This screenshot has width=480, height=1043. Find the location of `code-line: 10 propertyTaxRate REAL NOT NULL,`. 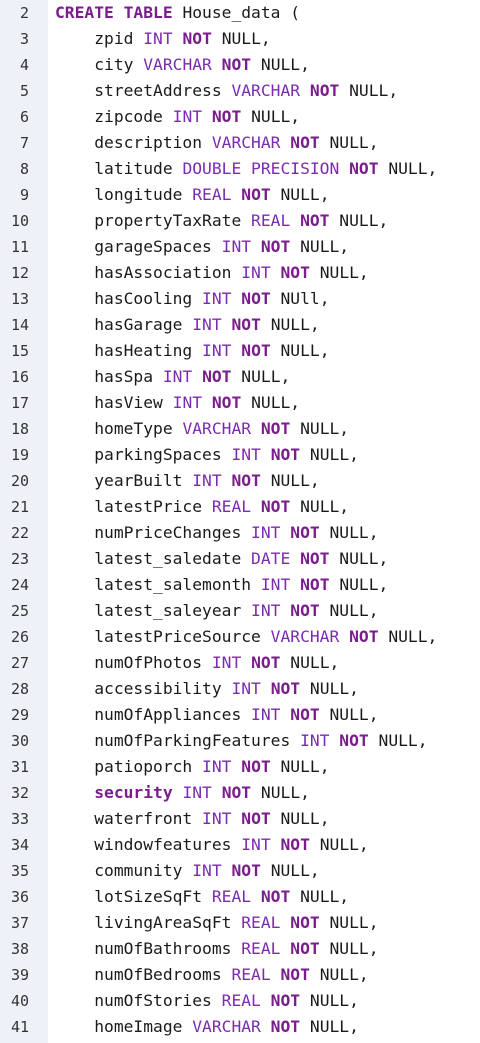

code-line: 10 propertyTaxRate REAL NOT NULL, is located at coordinates (240, 221).